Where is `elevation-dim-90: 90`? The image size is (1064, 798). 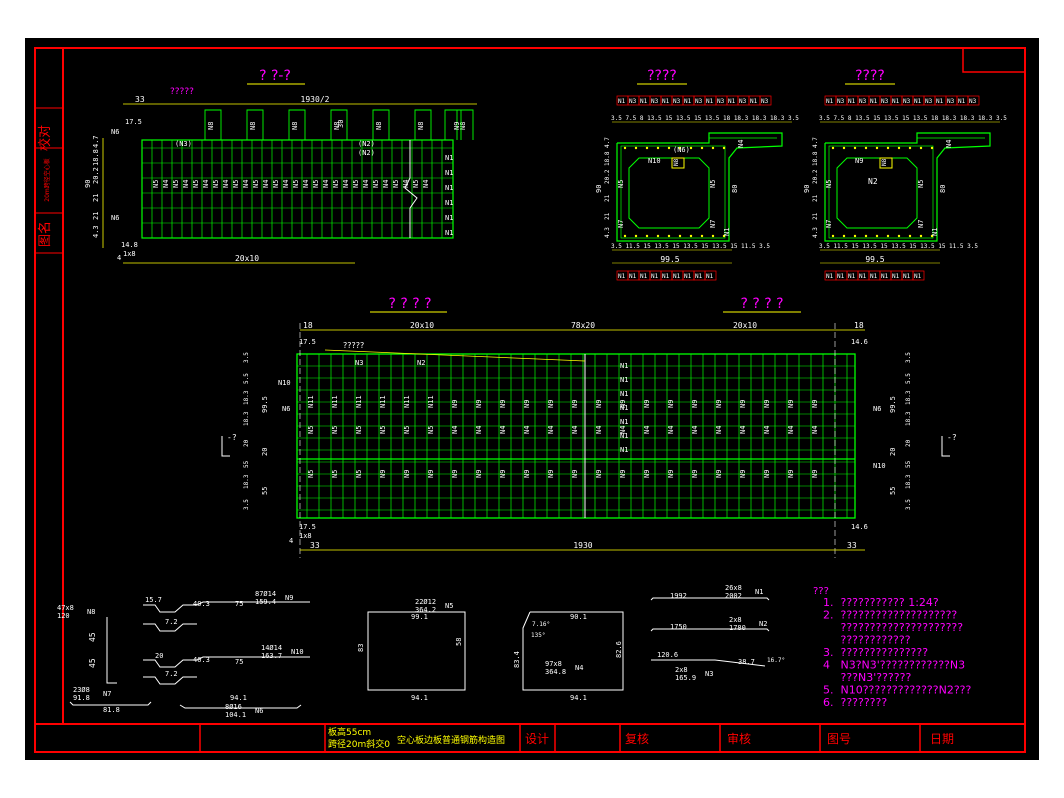 elevation-dim-90: 90 is located at coordinates (88, 184).